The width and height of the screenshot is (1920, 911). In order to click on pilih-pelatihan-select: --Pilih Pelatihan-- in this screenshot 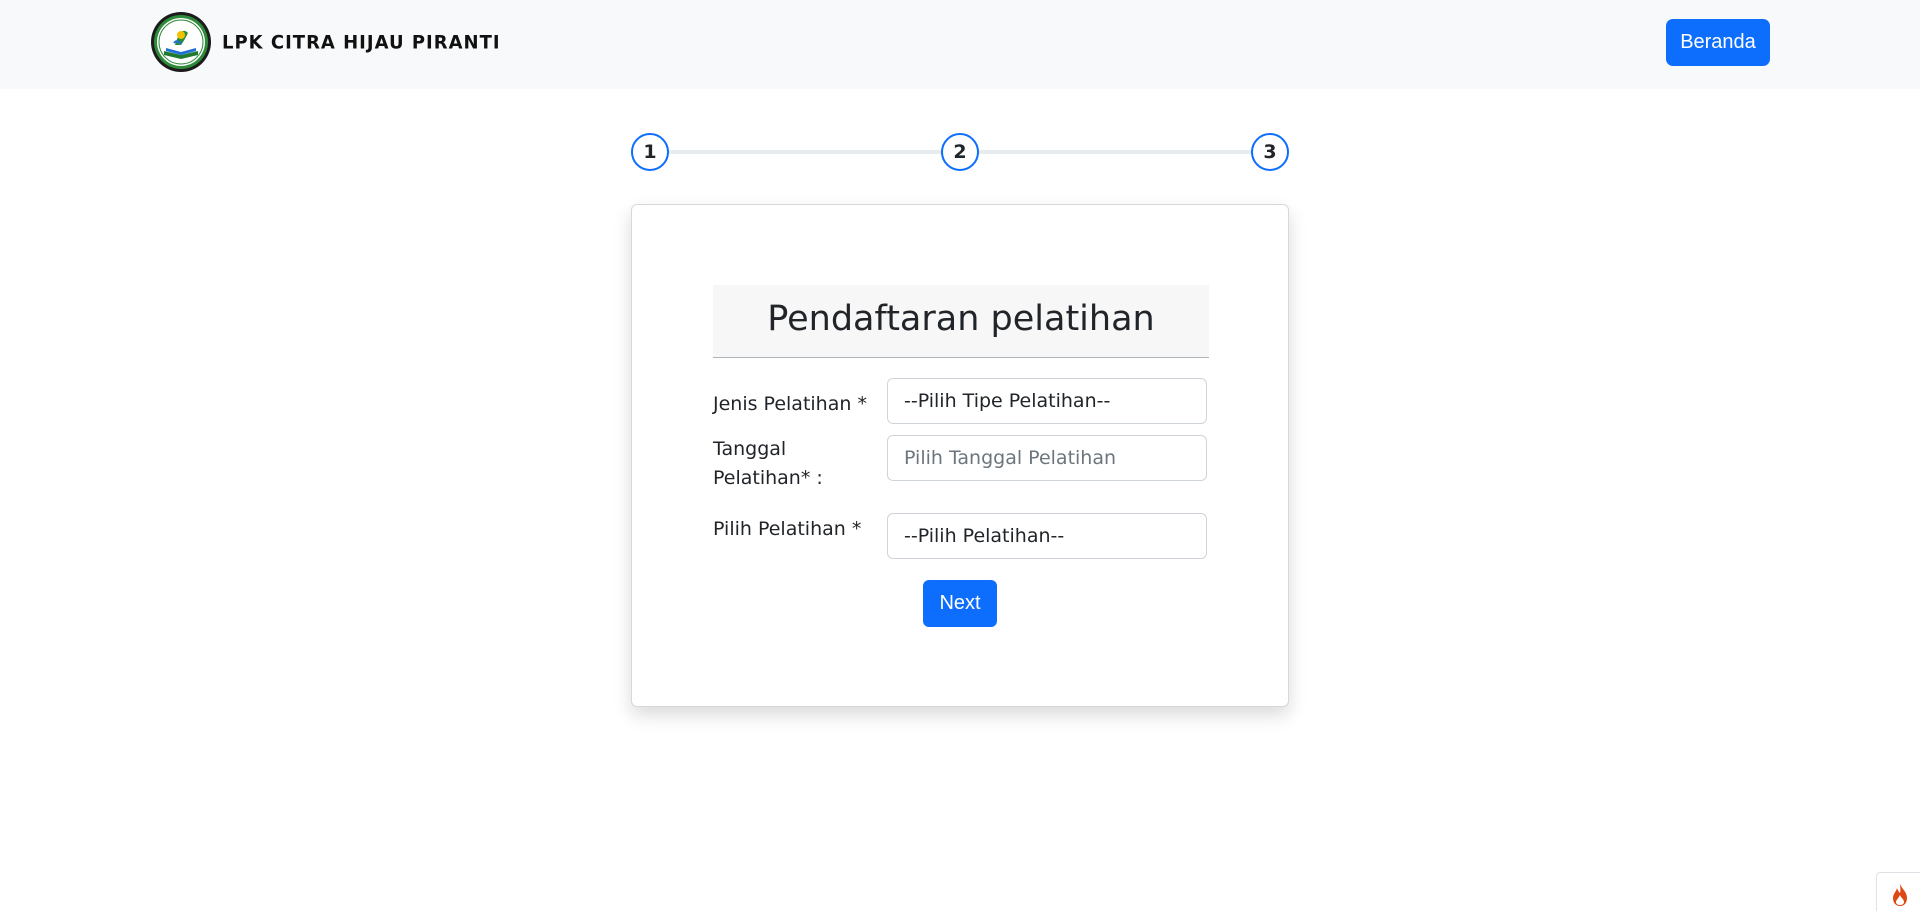, I will do `click(1047, 536)`.